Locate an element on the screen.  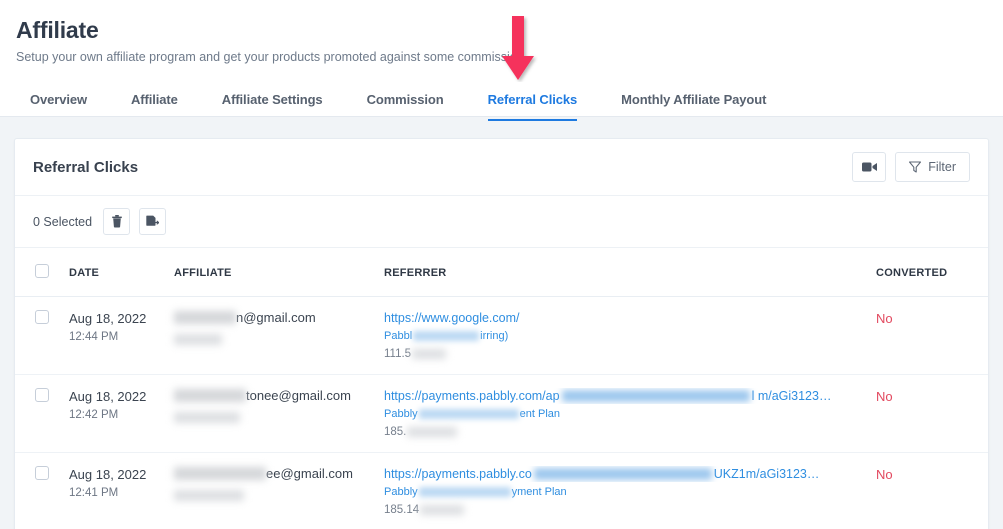
row-date-cell: Aug 18, 2022 12:41 PM is located at coordinates (113, 490).